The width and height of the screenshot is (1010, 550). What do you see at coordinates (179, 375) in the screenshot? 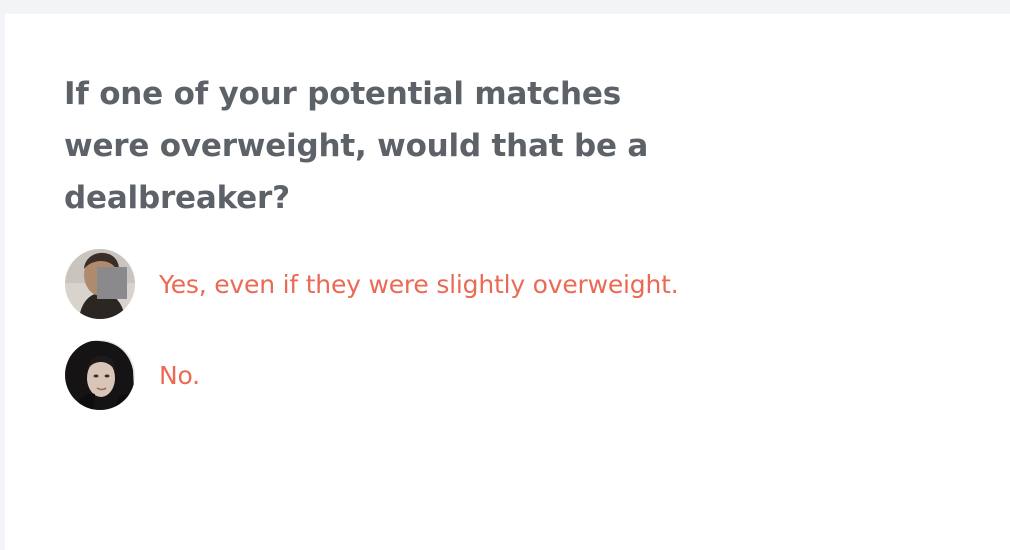
I see `answer-label: No.` at bounding box center [179, 375].